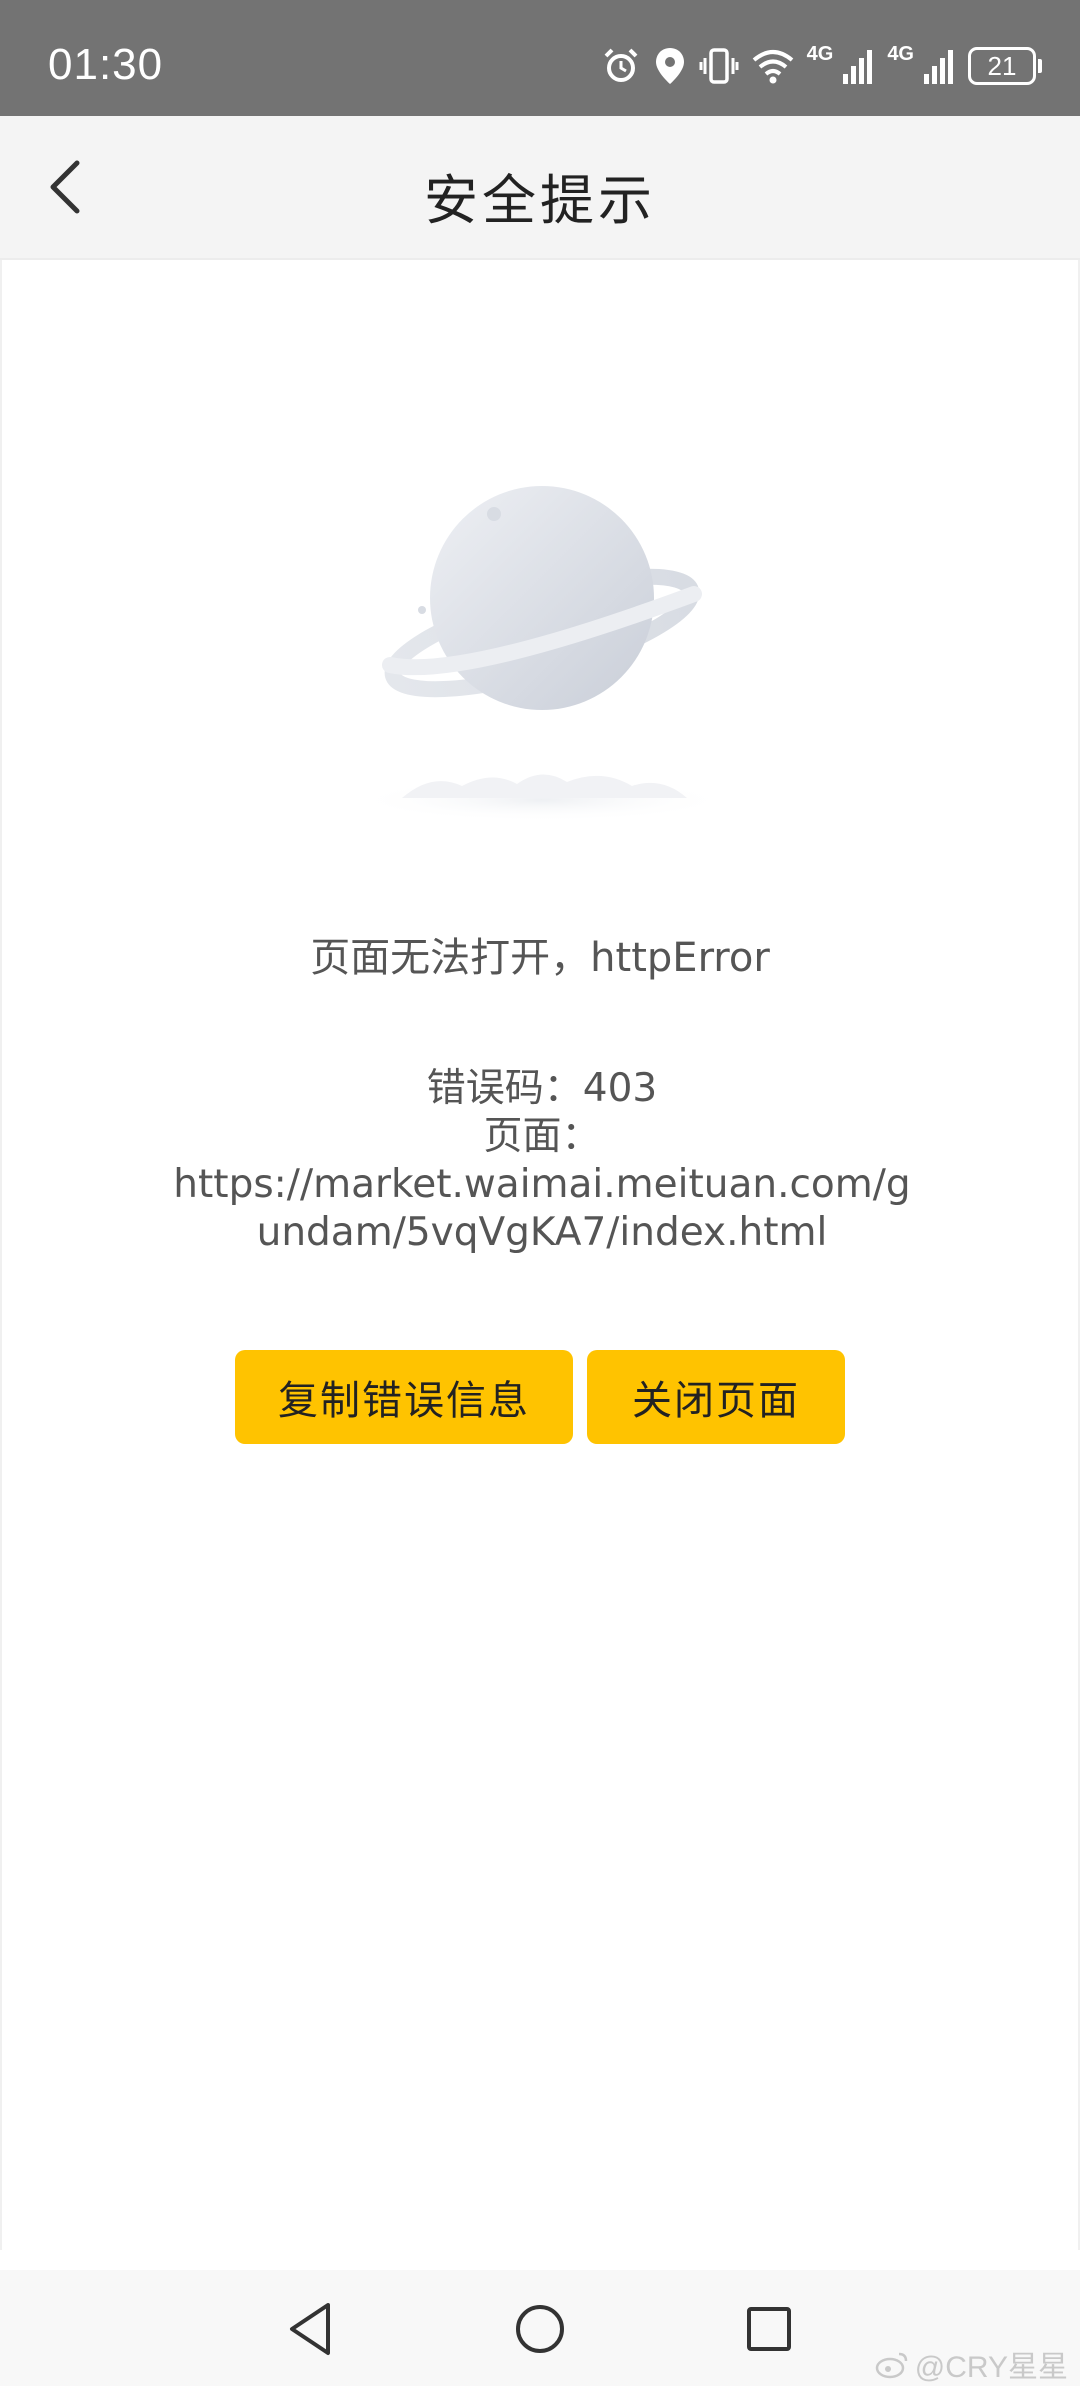 The width and height of the screenshot is (1080, 2386). I want to click on battery-level: 21, so click(1002, 65).